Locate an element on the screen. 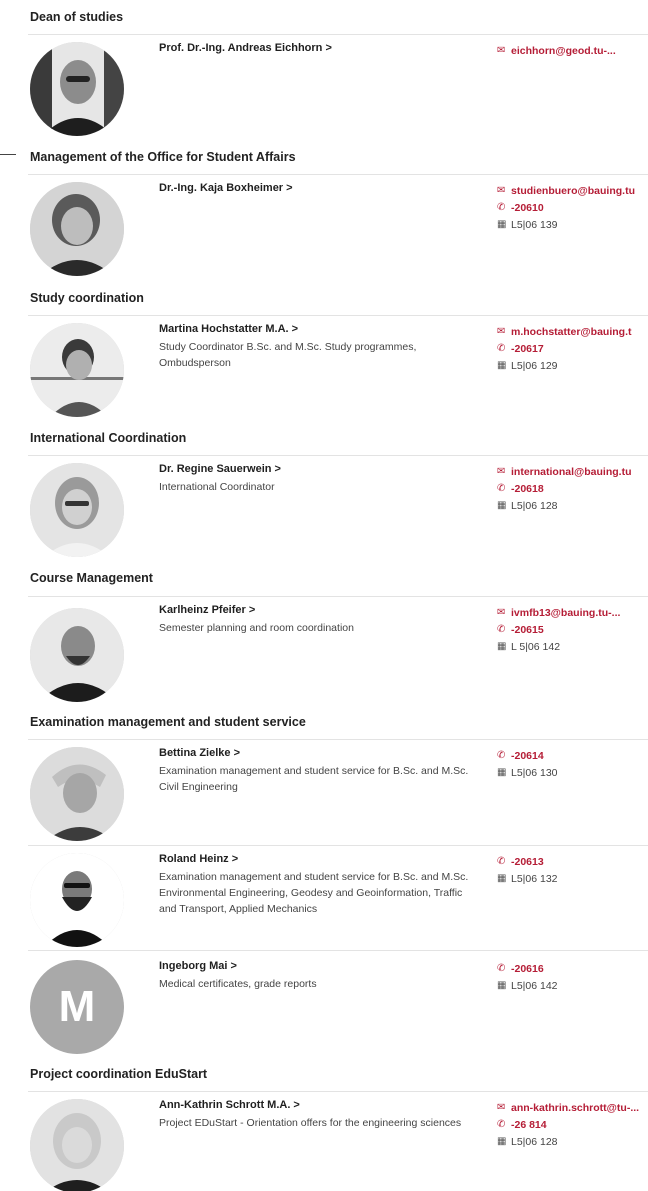 This screenshot has width=648, height=1191. email-link: international@bauing.tu is located at coordinates (571, 472).